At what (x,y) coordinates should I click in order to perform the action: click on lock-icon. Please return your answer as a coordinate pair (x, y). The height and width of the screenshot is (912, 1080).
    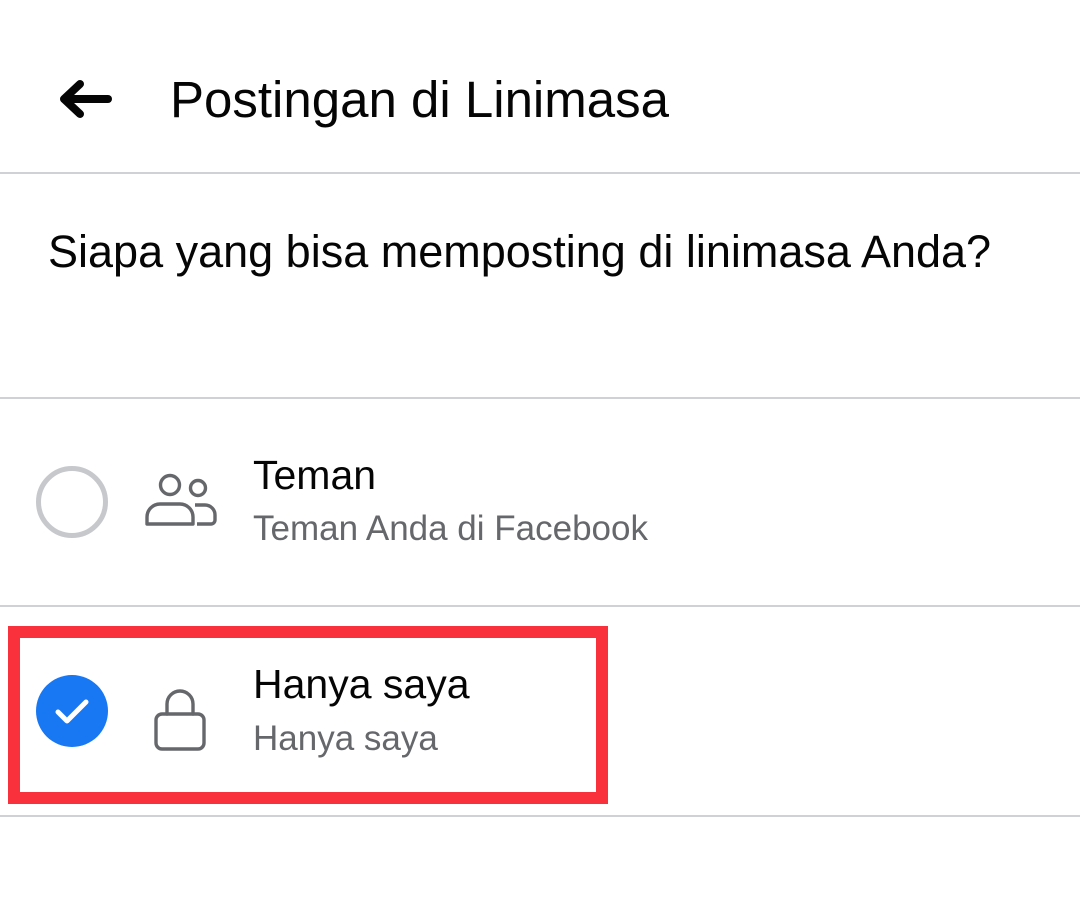
    Looking at the image, I should click on (180, 719).